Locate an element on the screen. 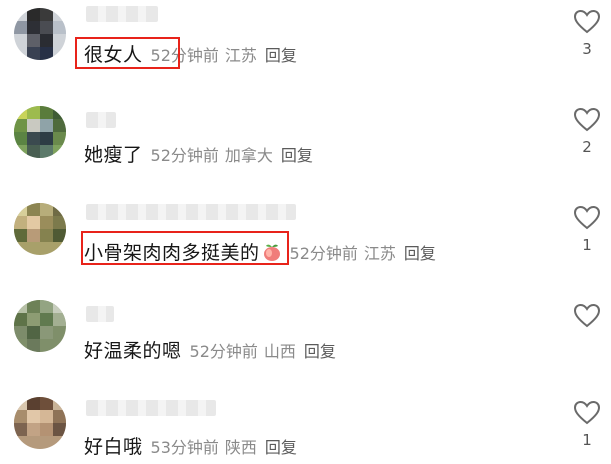 Image resolution: width=611 pixels, height=464 pixels. comment-location: 山西 is located at coordinates (279, 351).